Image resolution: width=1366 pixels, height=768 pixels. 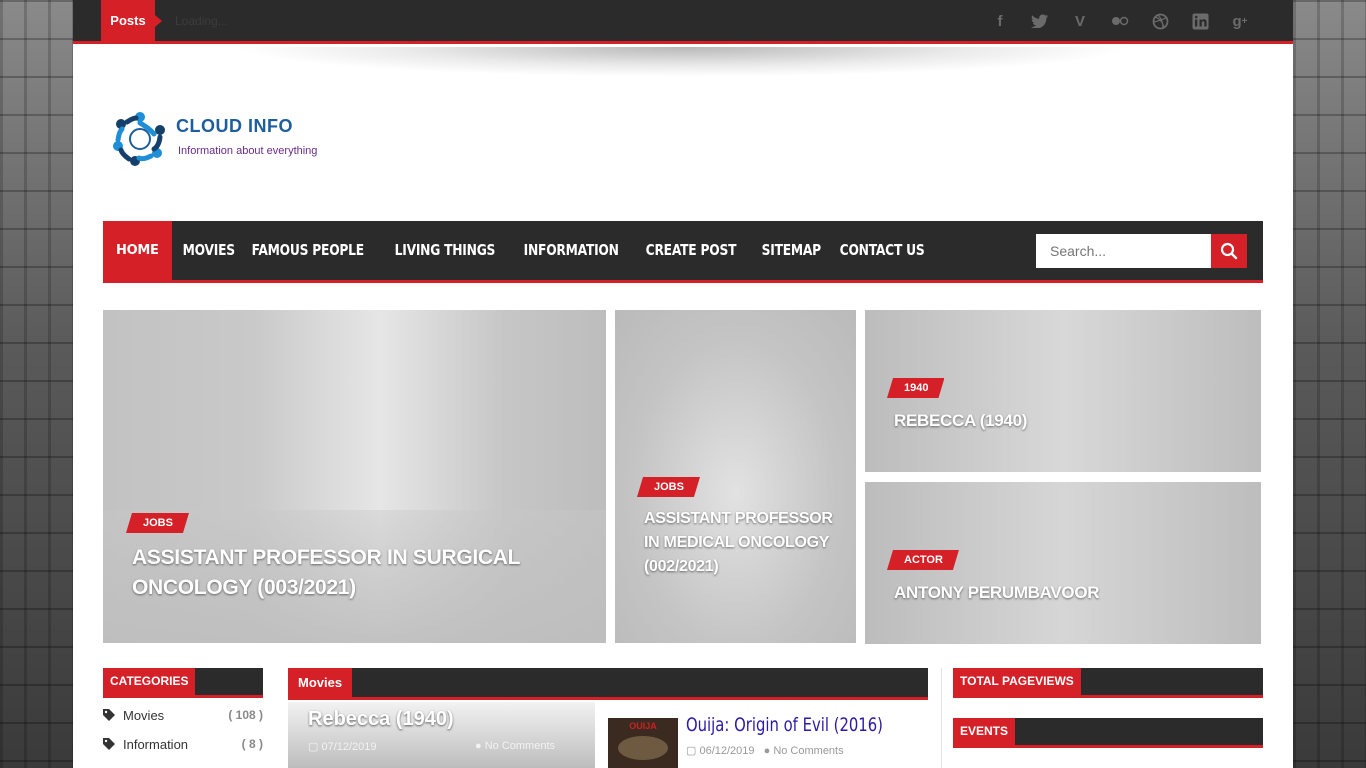 What do you see at coordinates (1123, 251) in the screenshot?
I see `search-input` at bounding box center [1123, 251].